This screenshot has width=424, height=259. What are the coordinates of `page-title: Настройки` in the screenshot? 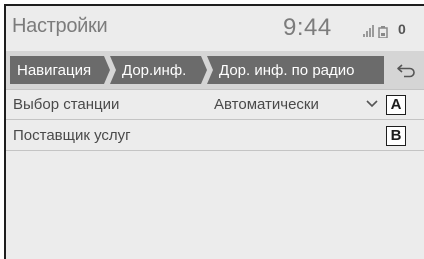 It's located at (60, 26).